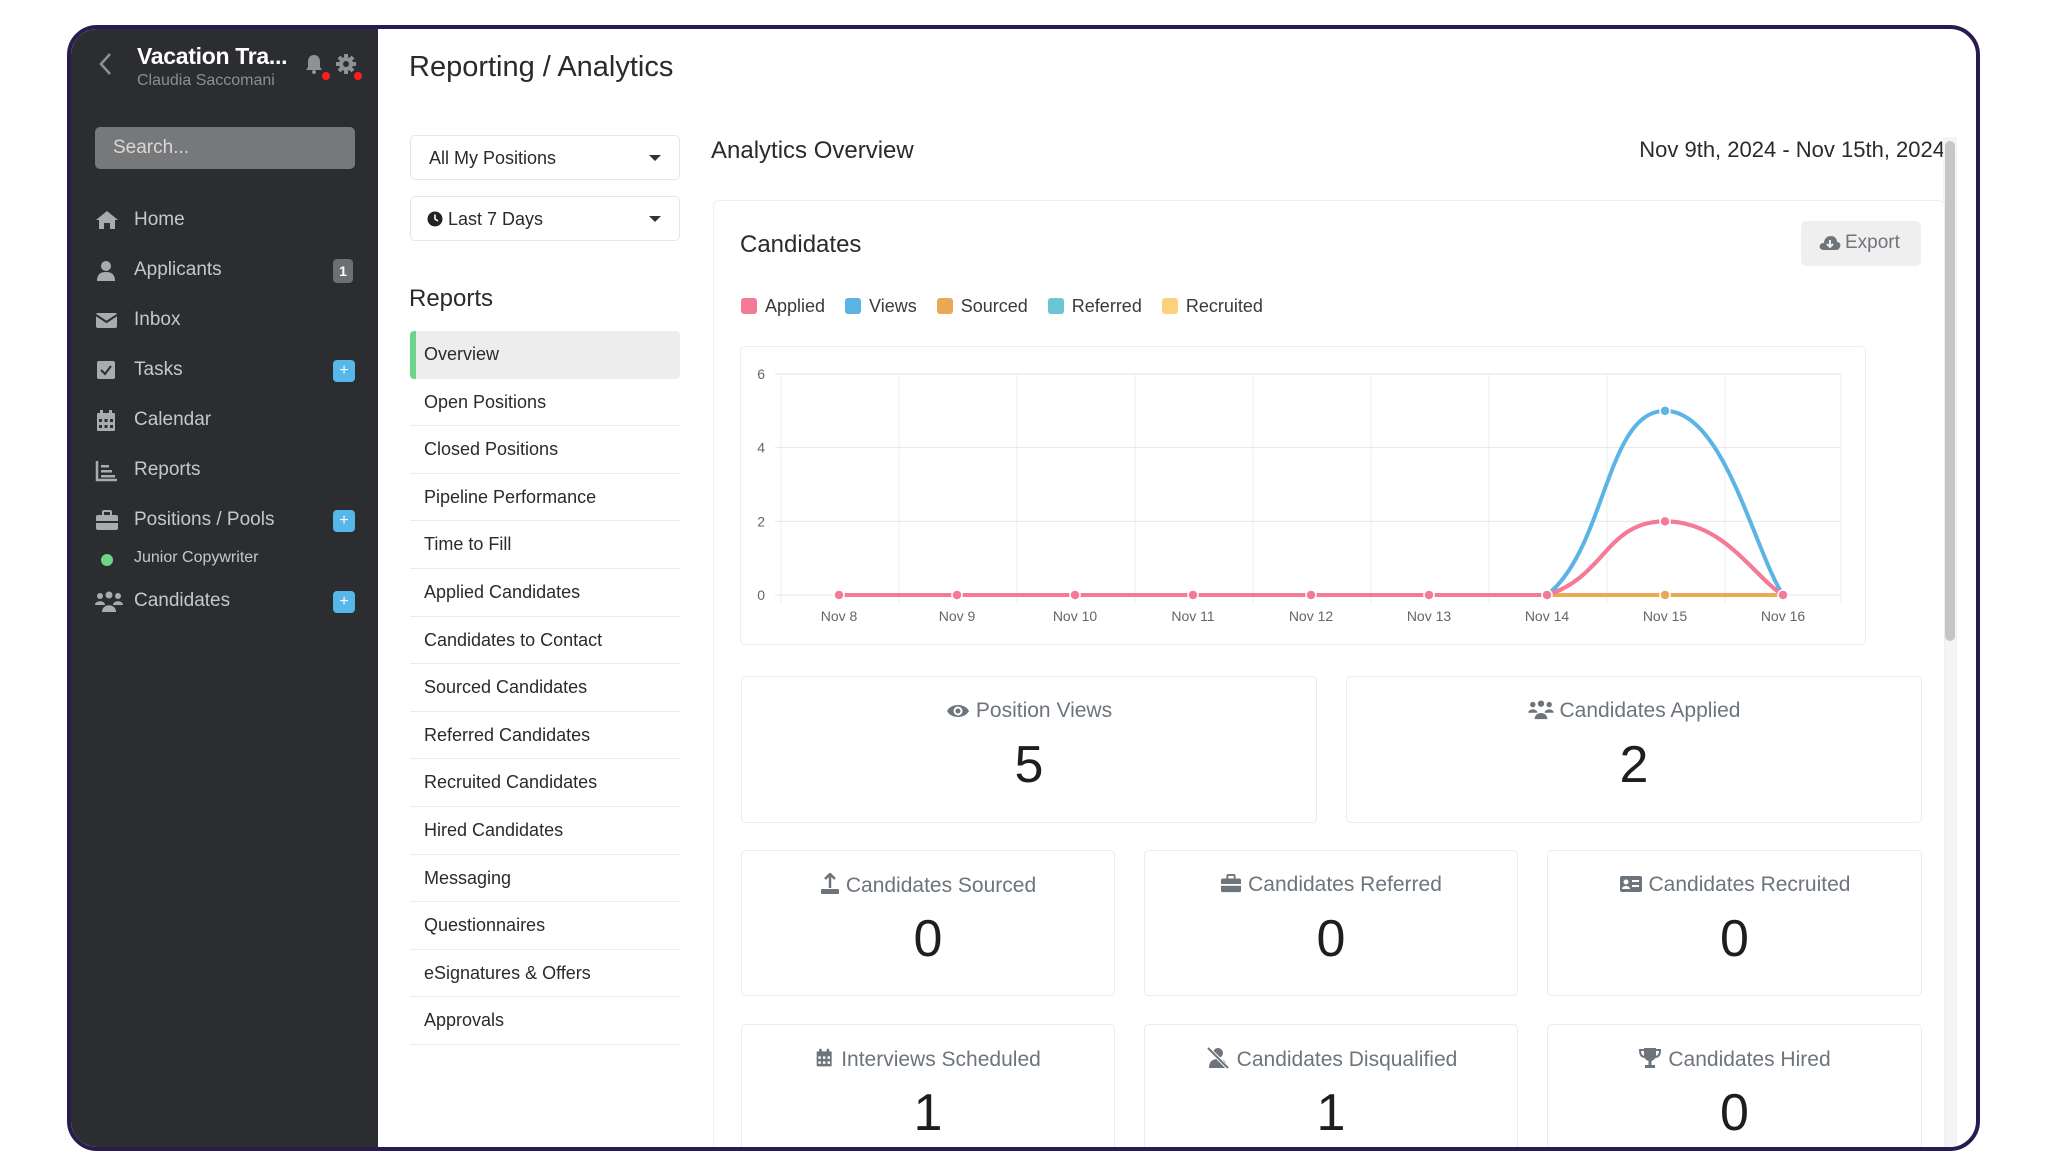 This screenshot has height=1176, width=2048. What do you see at coordinates (358, 76) in the screenshot?
I see `settings-alert-dot` at bounding box center [358, 76].